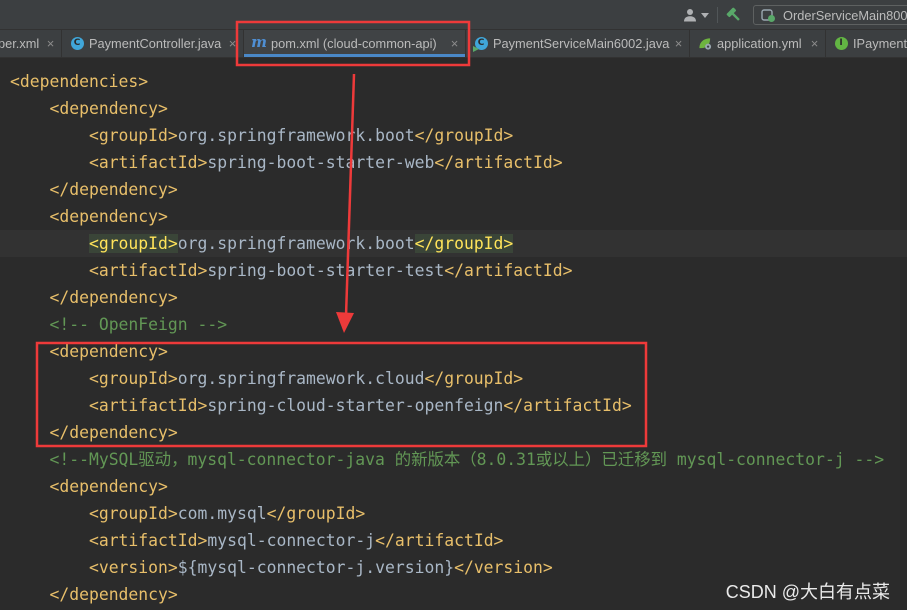 The height and width of the screenshot is (610, 907). Describe the element at coordinates (133, 243) in the screenshot. I see `xml-tag-matched: <groupId>` at that location.